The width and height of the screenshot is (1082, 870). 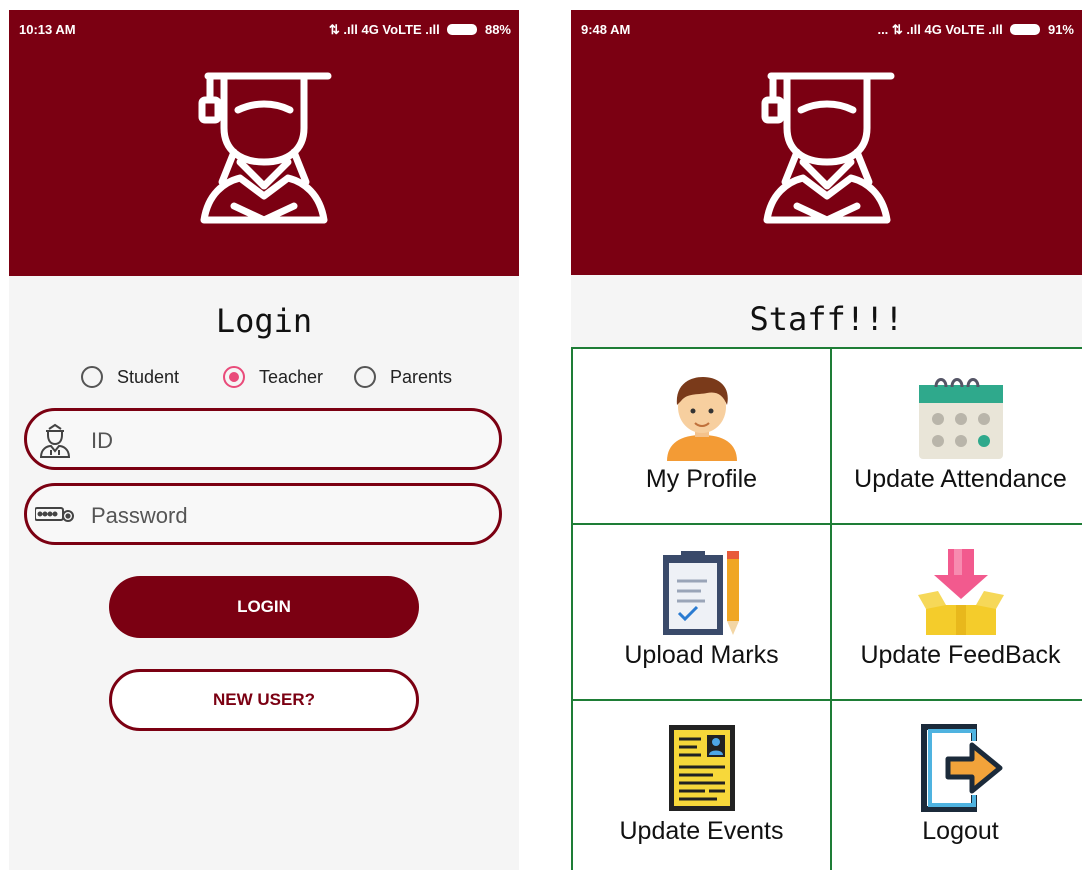 What do you see at coordinates (47, 29) in the screenshot?
I see `status-time: 10:13 AM` at bounding box center [47, 29].